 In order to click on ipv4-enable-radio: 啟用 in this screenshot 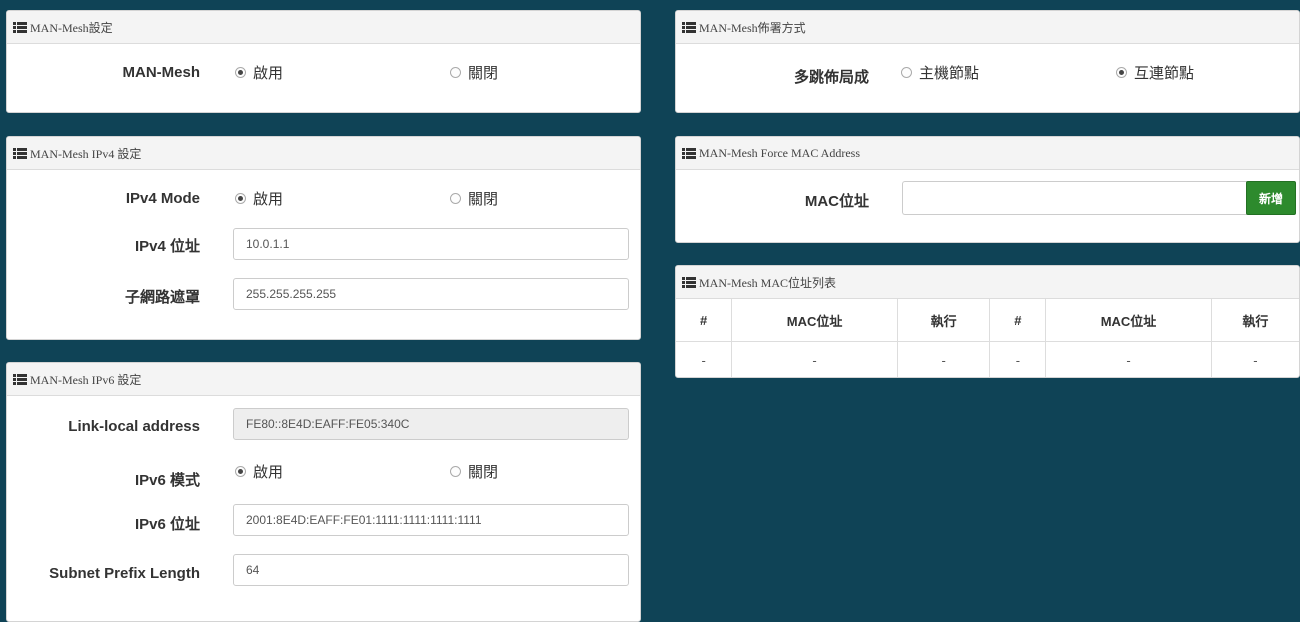, I will do `click(259, 198)`.